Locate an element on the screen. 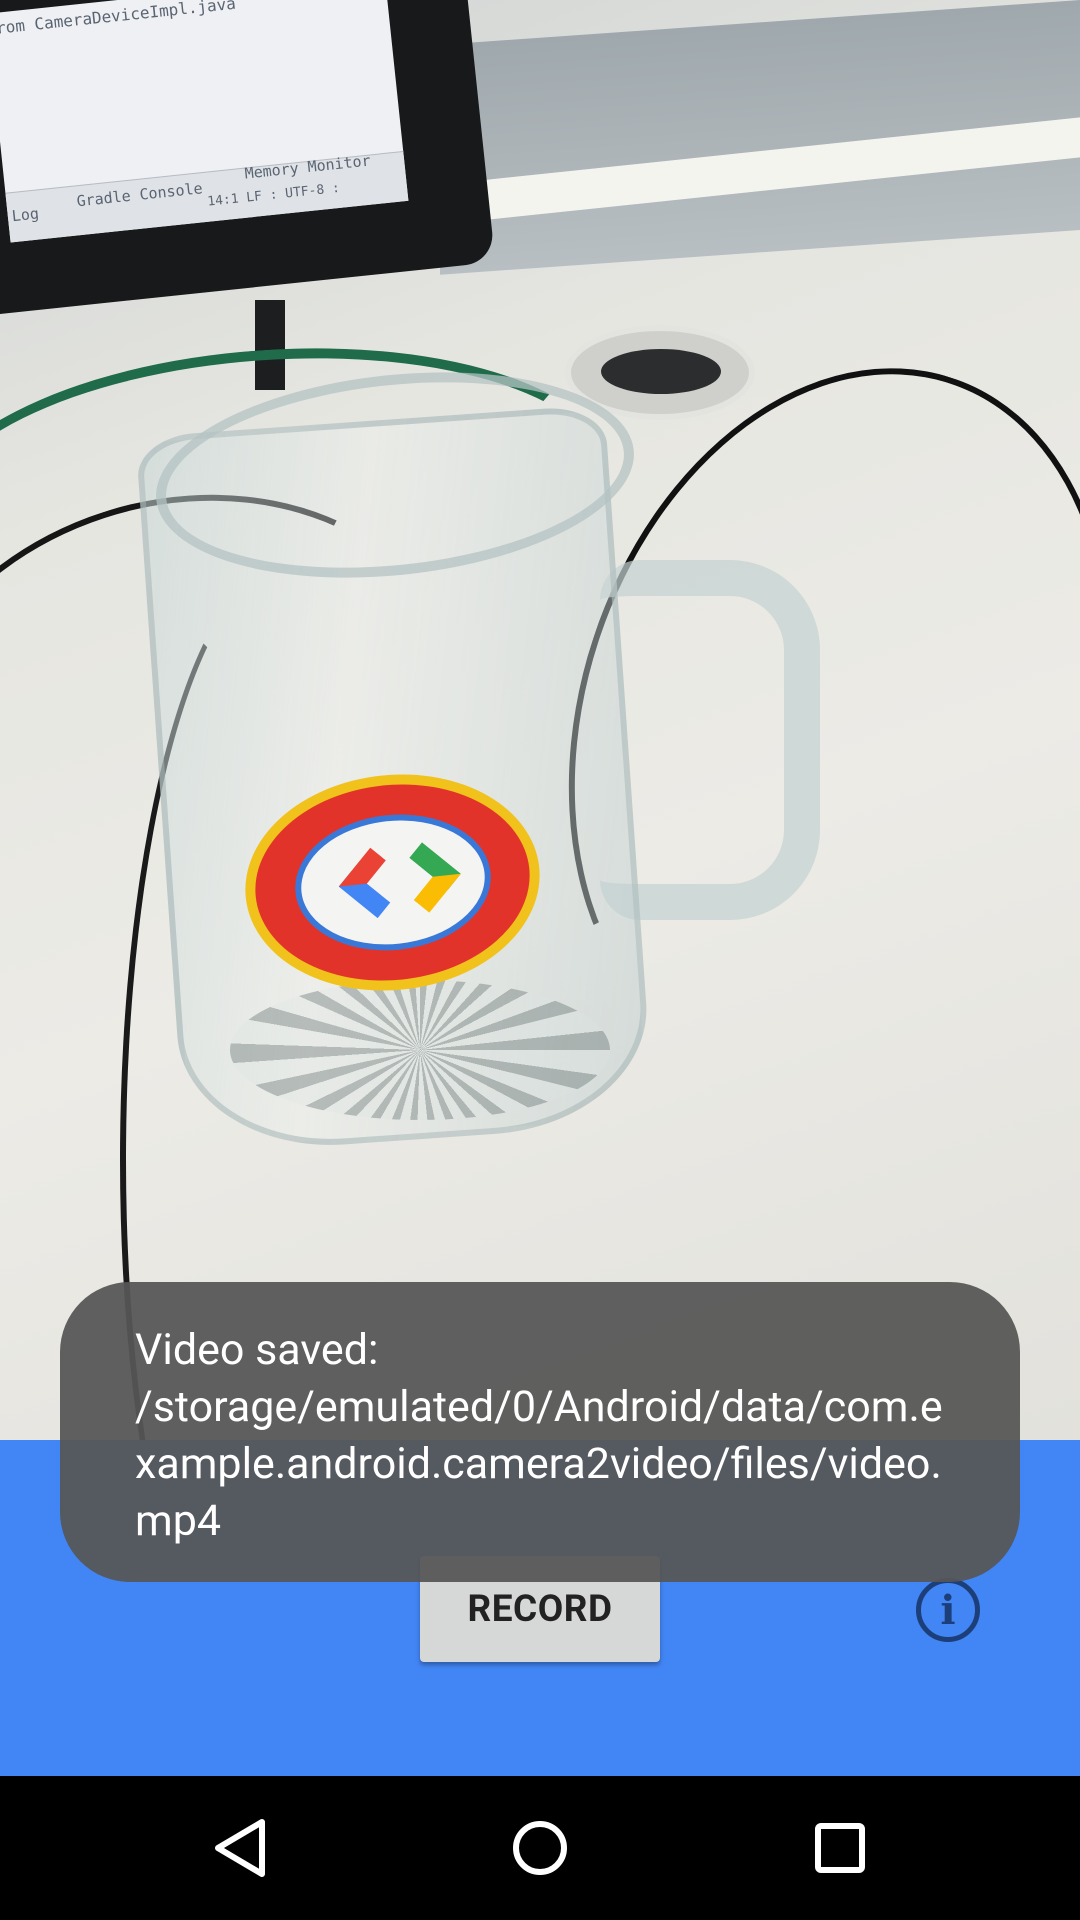 This screenshot has height=1920, width=1080. navigation-bar is located at coordinates (540, 1848).